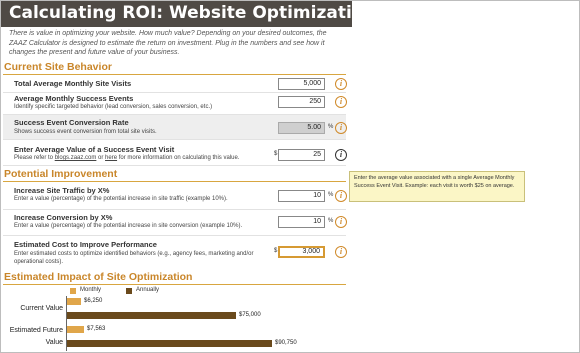 This screenshot has width=580, height=353. What do you see at coordinates (41, 308) in the screenshot?
I see `category-label: Current Value` at bounding box center [41, 308].